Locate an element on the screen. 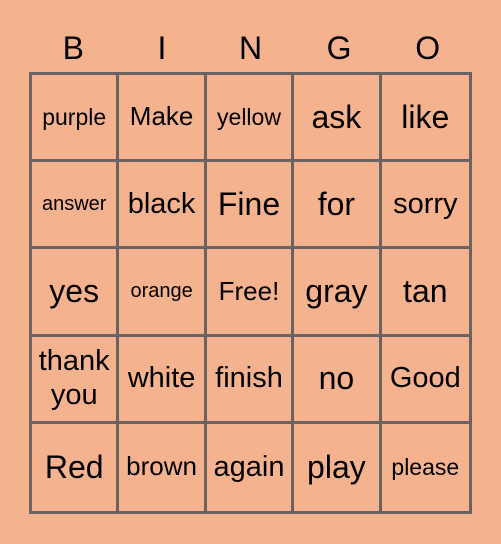  bingo-cell: gray is located at coordinates (338, 293).